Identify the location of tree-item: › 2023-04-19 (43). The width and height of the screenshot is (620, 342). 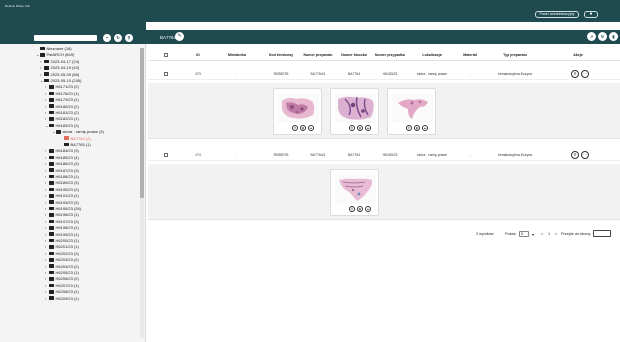
(59, 67).